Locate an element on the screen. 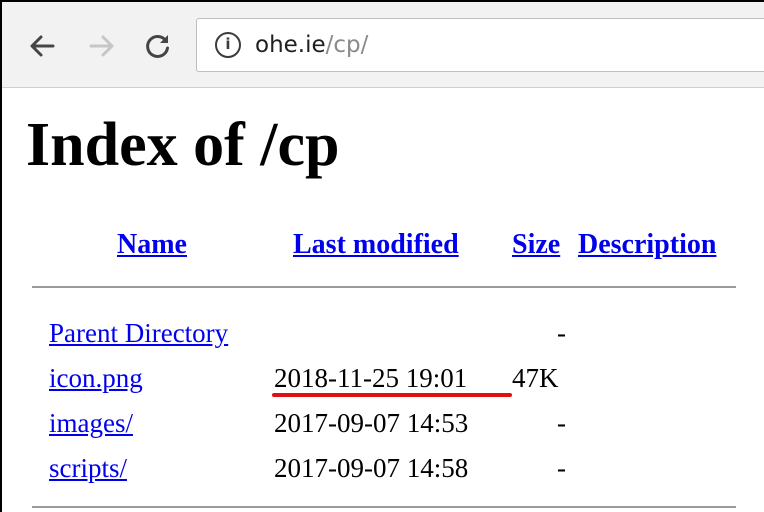 This screenshot has width=764, height=512. folder-link-scripts: scripts/ is located at coordinates (88, 468).